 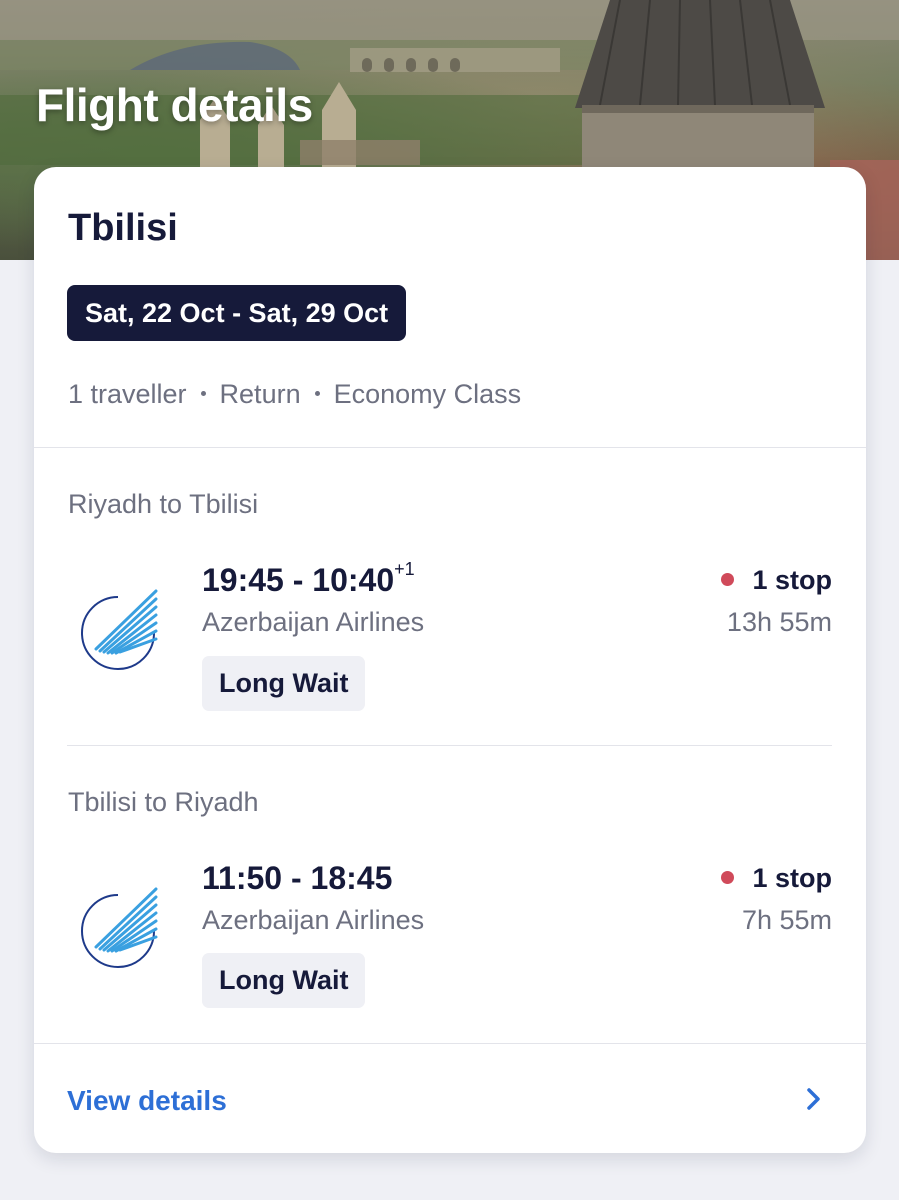 I want to click on flight-times-text: 11:50 - 18:45, so click(x=297, y=878).